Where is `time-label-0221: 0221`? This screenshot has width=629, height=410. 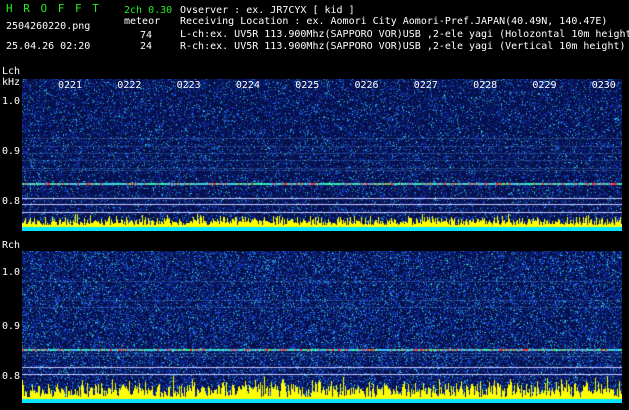 time-label-0221: 0221 is located at coordinates (70, 85).